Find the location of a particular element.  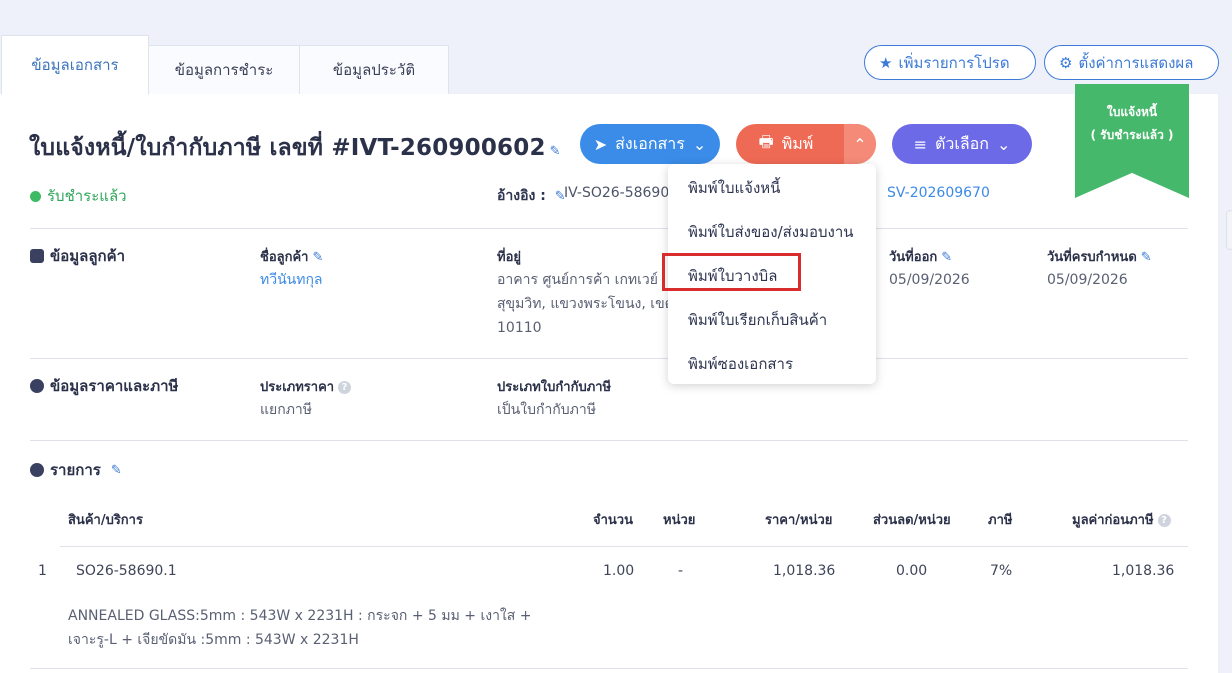

reference-label-text: อ้างอิง : is located at coordinates (521, 196).